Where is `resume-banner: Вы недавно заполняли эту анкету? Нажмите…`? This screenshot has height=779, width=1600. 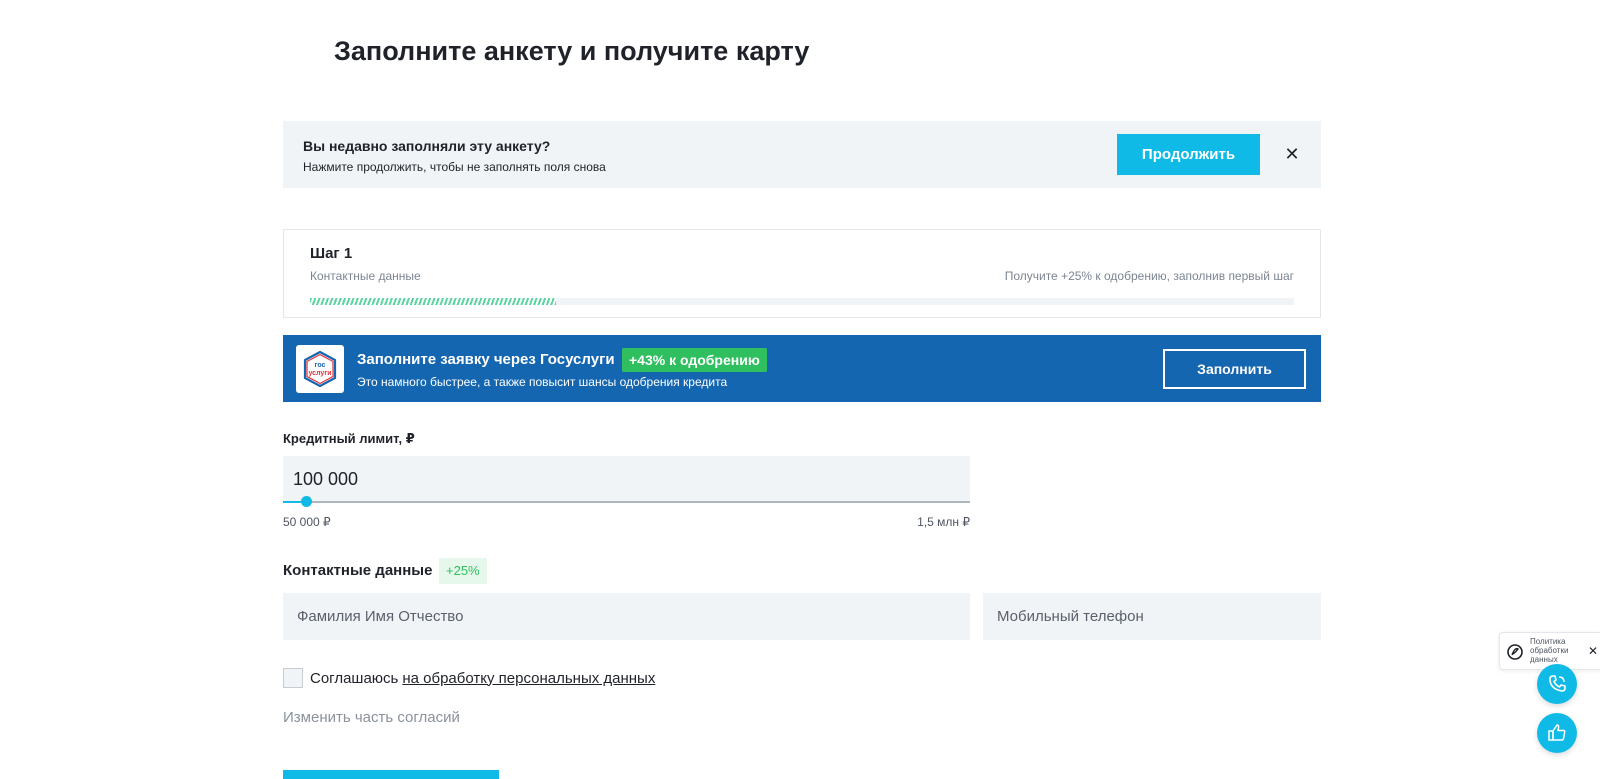
resume-banner: Вы недавно заполняли эту анкету? Нажмите… is located at coordinates (802, 154).